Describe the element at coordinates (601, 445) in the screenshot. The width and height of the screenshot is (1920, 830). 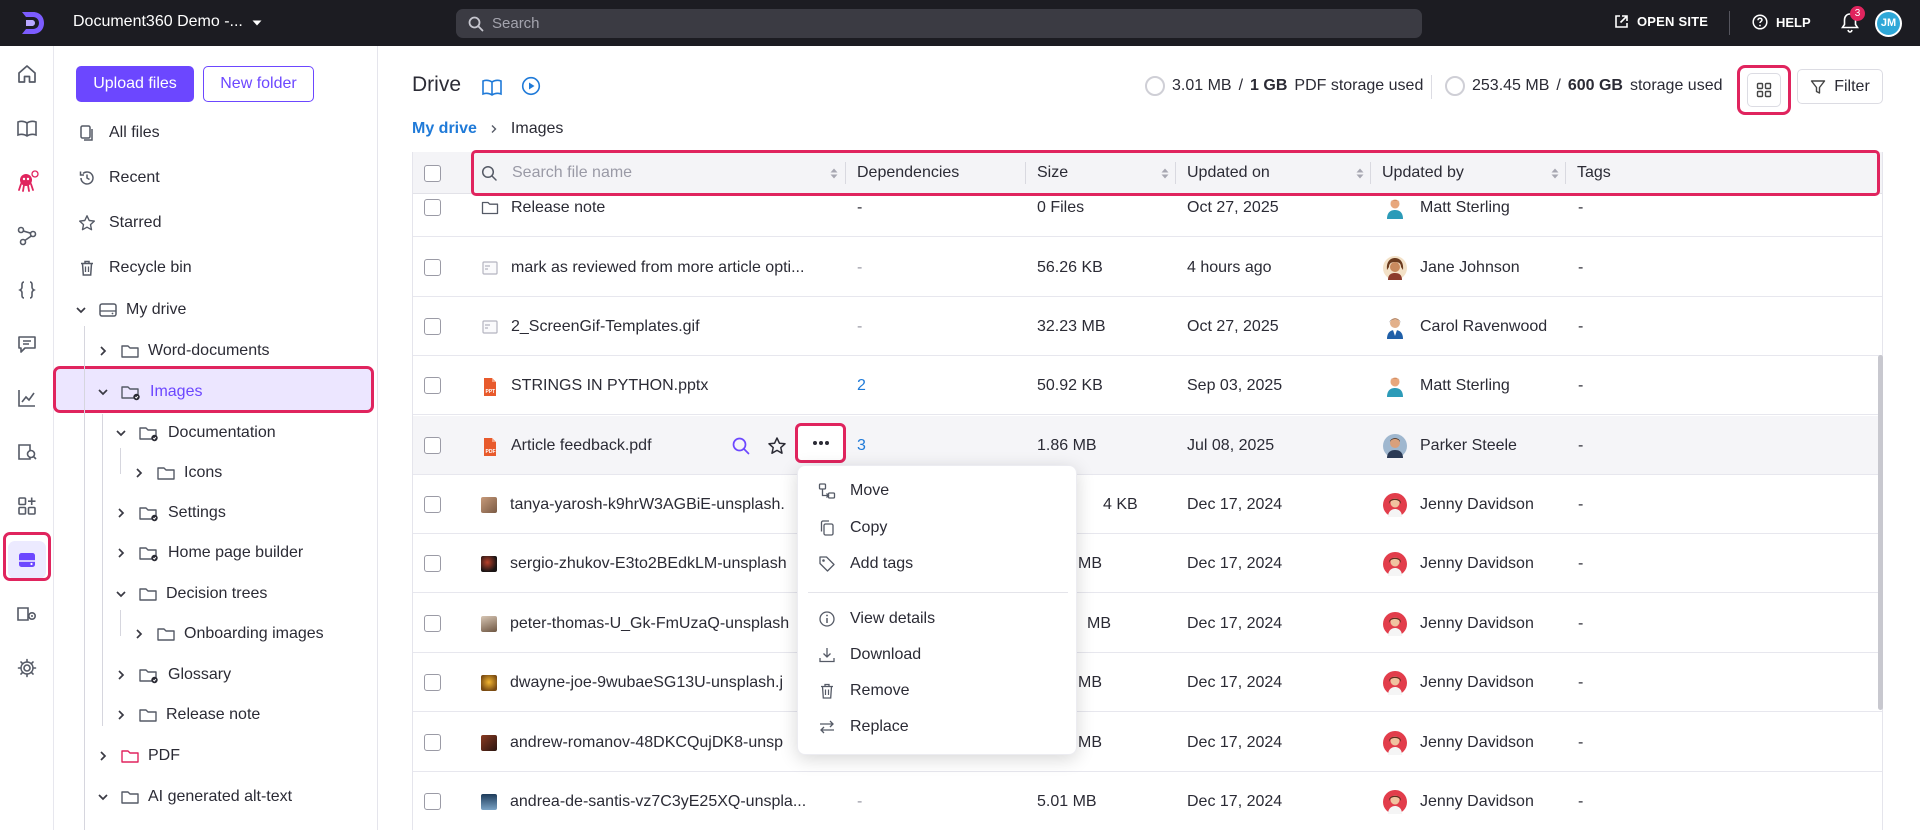
I see `file-name-cell: PDF Article feedback.pdf` at that location.